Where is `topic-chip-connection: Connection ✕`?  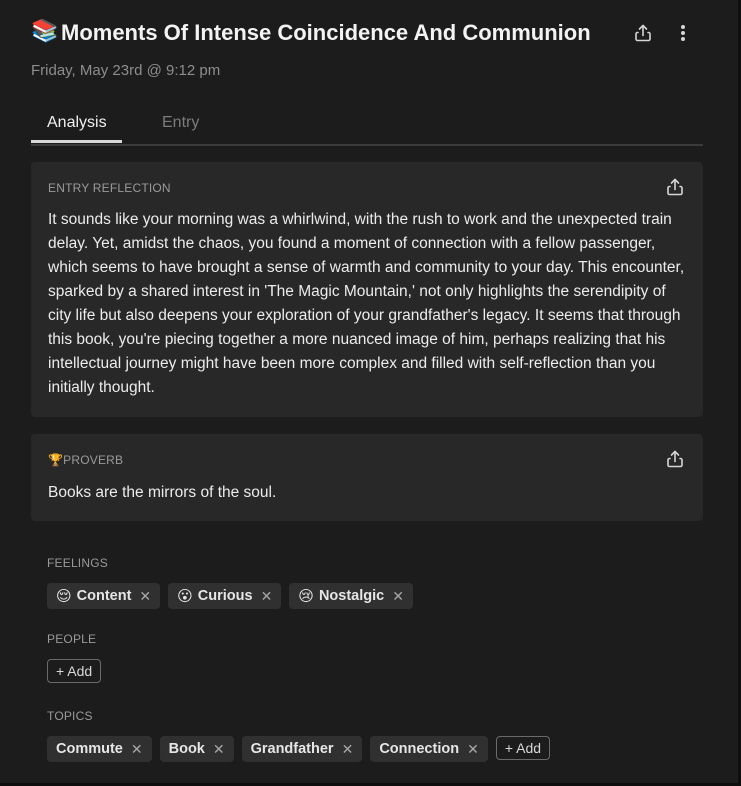 topic-chip-connection: Connection ✕ is located at coordinates (429, 749).